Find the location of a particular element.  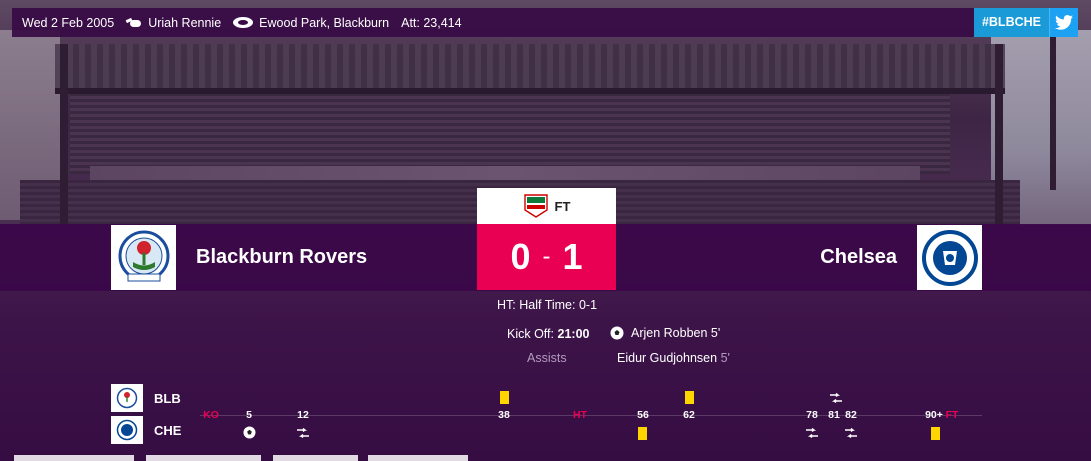

timeline-halftime-marker: HT is located at coordinates (580, 415).